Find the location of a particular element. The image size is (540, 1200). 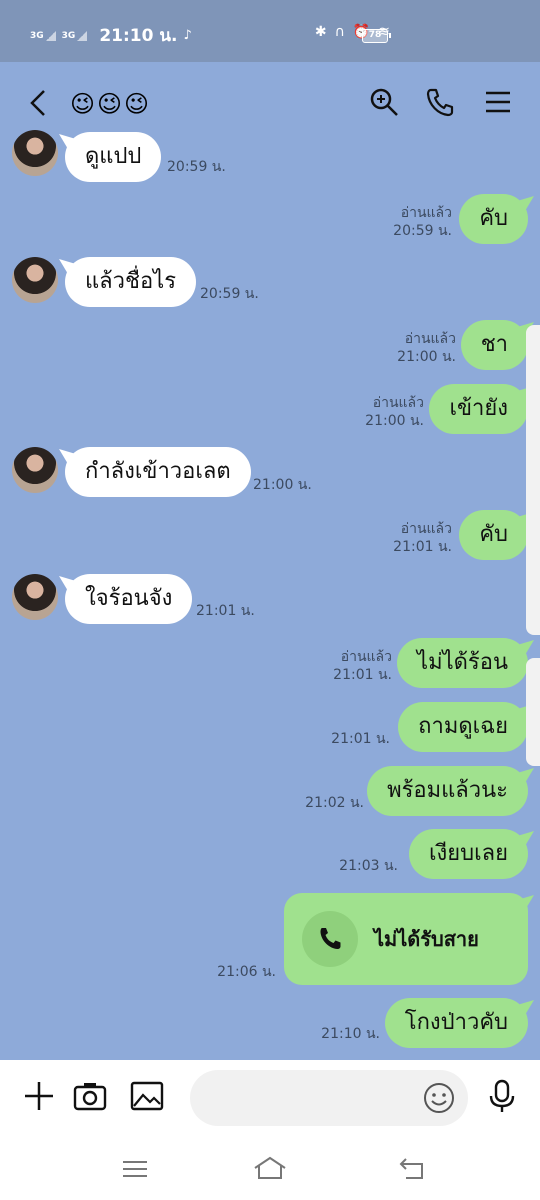

missed-call-label: ไม่ได้รับสาย is located at coordinates (426, 939).